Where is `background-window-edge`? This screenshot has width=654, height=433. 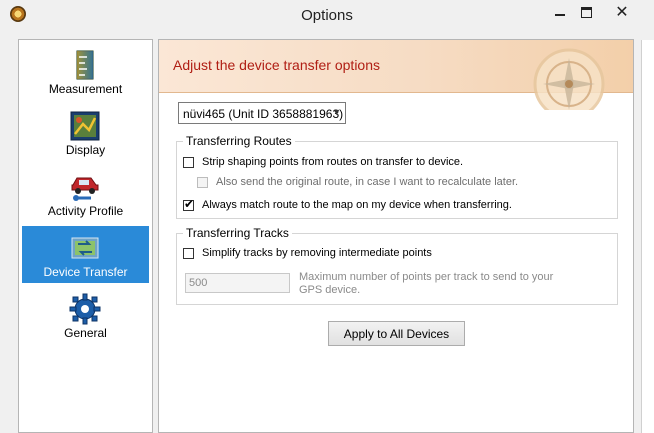
background-window-edge is located at coordinates (647, 236).